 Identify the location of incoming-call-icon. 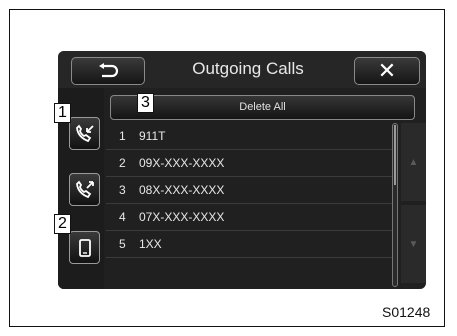
(84, 133).